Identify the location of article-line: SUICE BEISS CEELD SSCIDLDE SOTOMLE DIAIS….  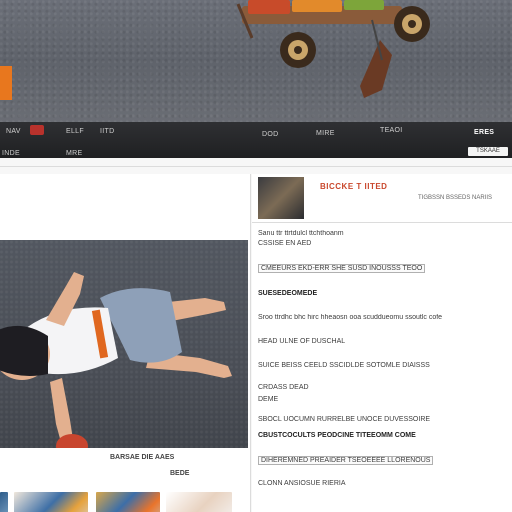
(344, 365).